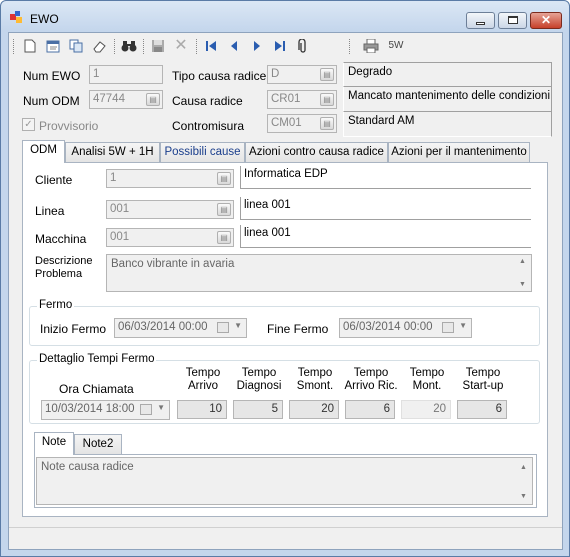  I want to click on inizio-fermo-value: 06/03/2014 00:00, so click(163, 327).